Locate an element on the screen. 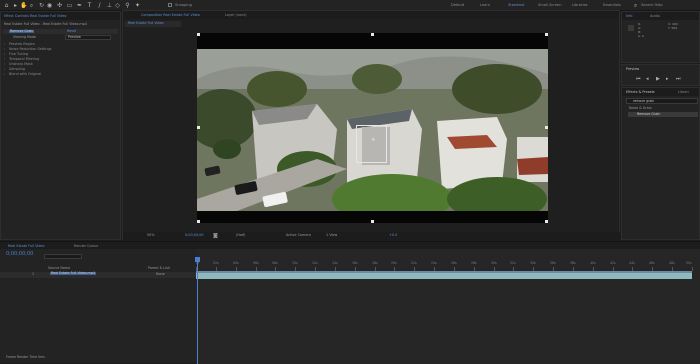  col-parent-link: Parent & Link is located at coordinates (159, 268).